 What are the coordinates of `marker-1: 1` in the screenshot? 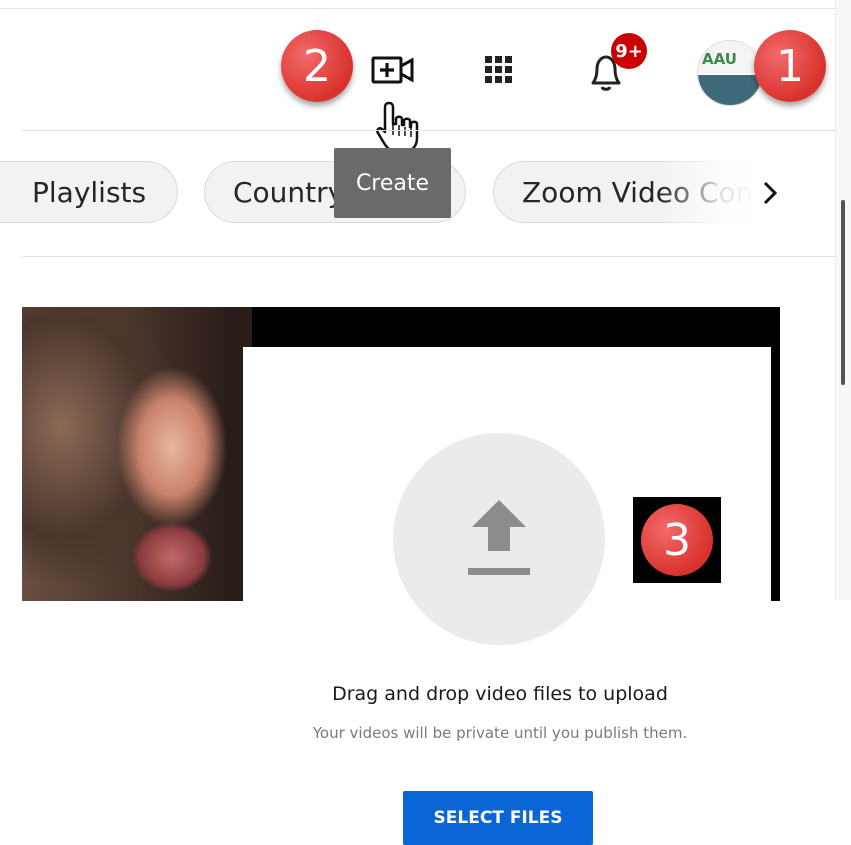 It's located at (790, 66).